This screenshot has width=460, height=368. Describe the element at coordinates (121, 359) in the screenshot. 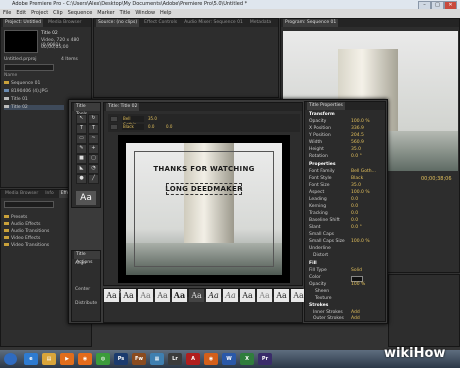

I see `photoshop-icon: Ps` at that location.